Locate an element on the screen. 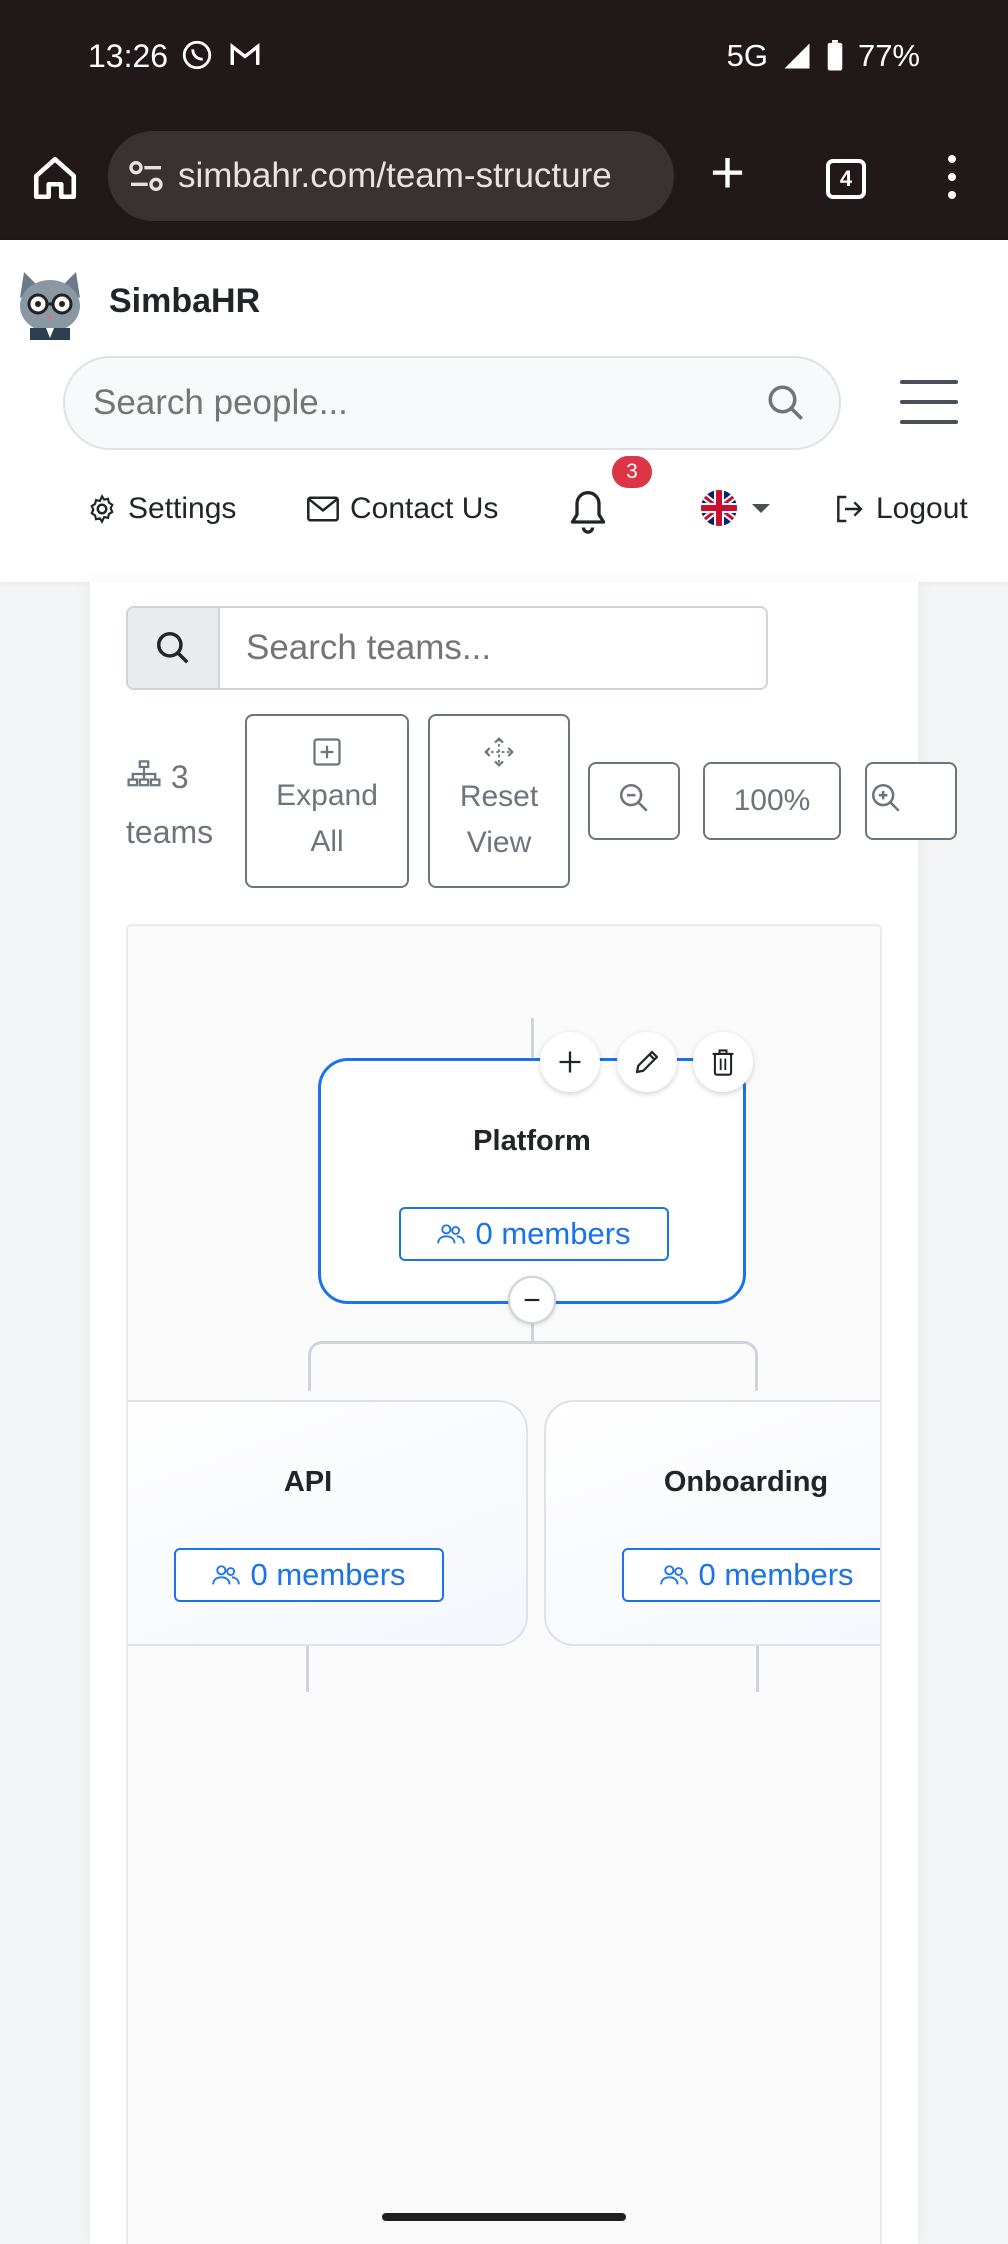  envelope-icon is located at coordinates (323, 509).